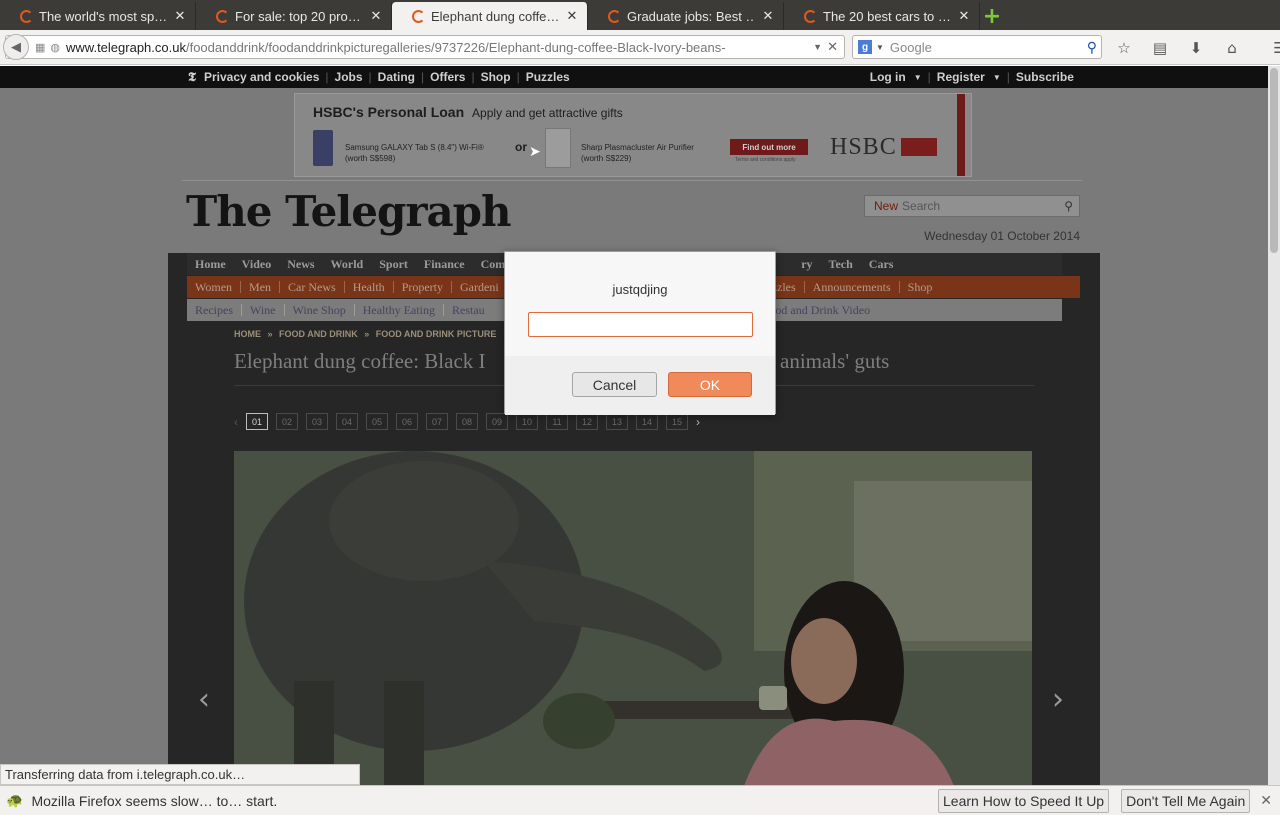  I want to click on toplink-dating: Dating, so click(396, 77).